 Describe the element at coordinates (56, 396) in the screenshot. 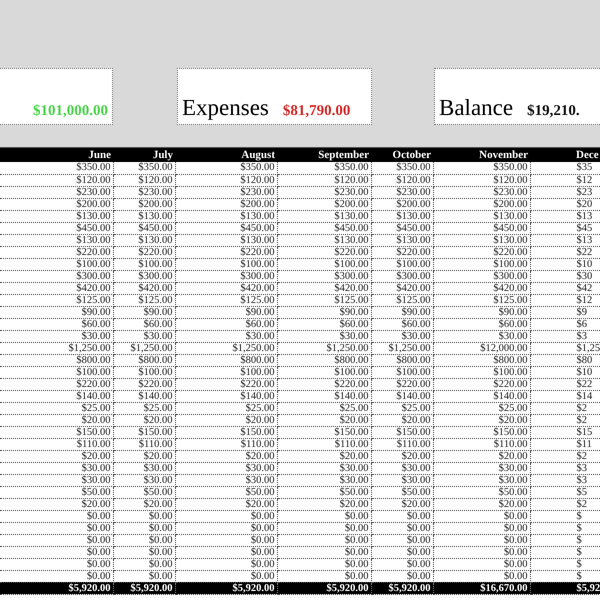

I see `table-cell: $140.00` at that location.